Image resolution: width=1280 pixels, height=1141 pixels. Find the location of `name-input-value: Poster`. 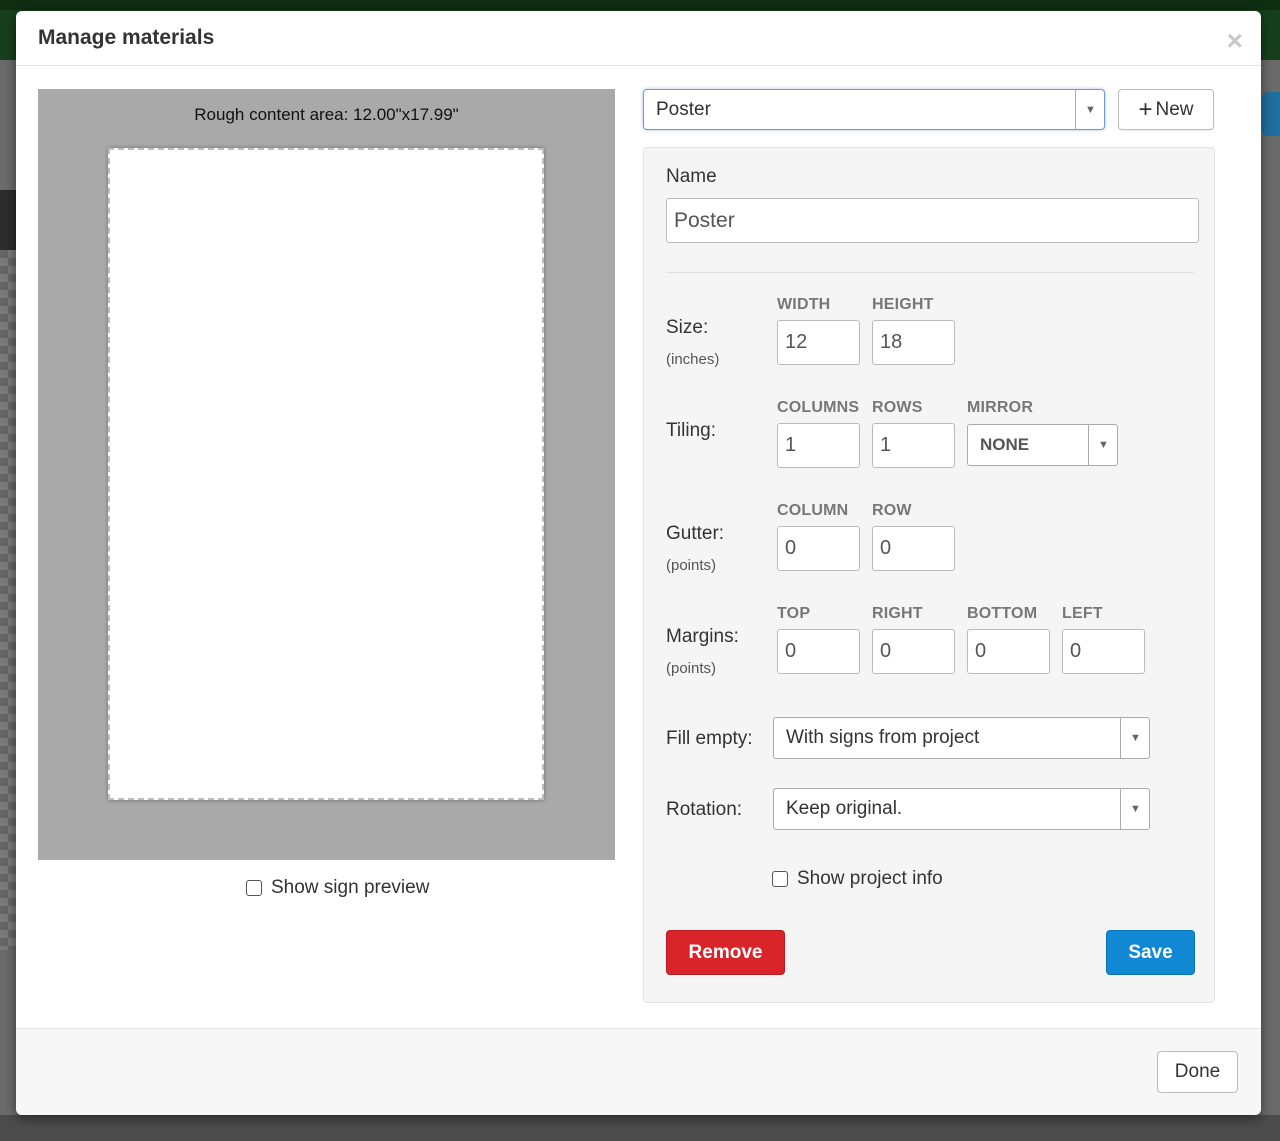

name-input-value: Poster is located at coordinates (704, 220).